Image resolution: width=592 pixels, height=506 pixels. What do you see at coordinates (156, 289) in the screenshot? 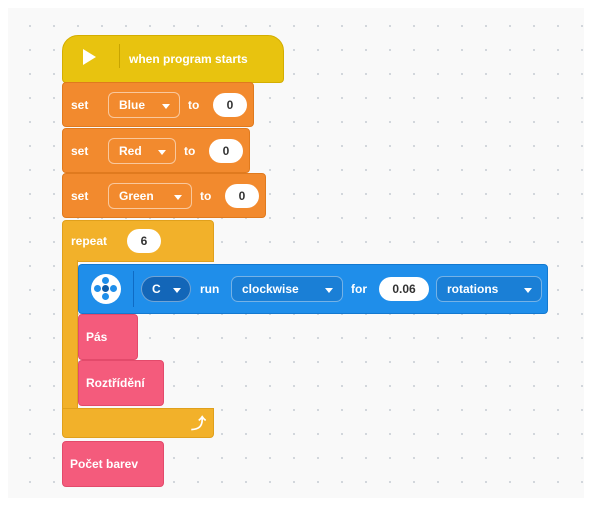
I see `port-value: C` at bounding box center [156, 289].